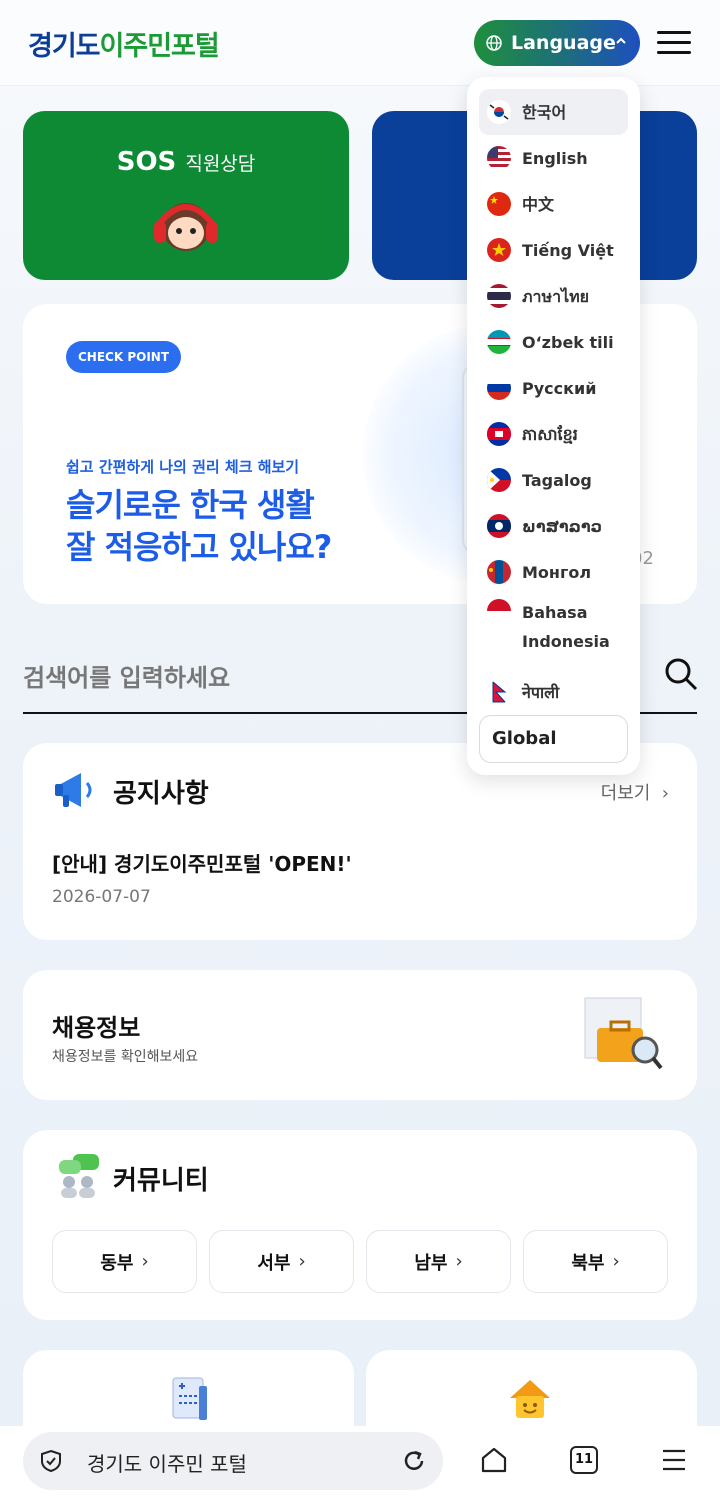 The height and width of the screenshot is (1496, 720). Describe the element at coordinates (553, 692) in the screenshot. I see `lang-nepali: नेपाली` at that location.